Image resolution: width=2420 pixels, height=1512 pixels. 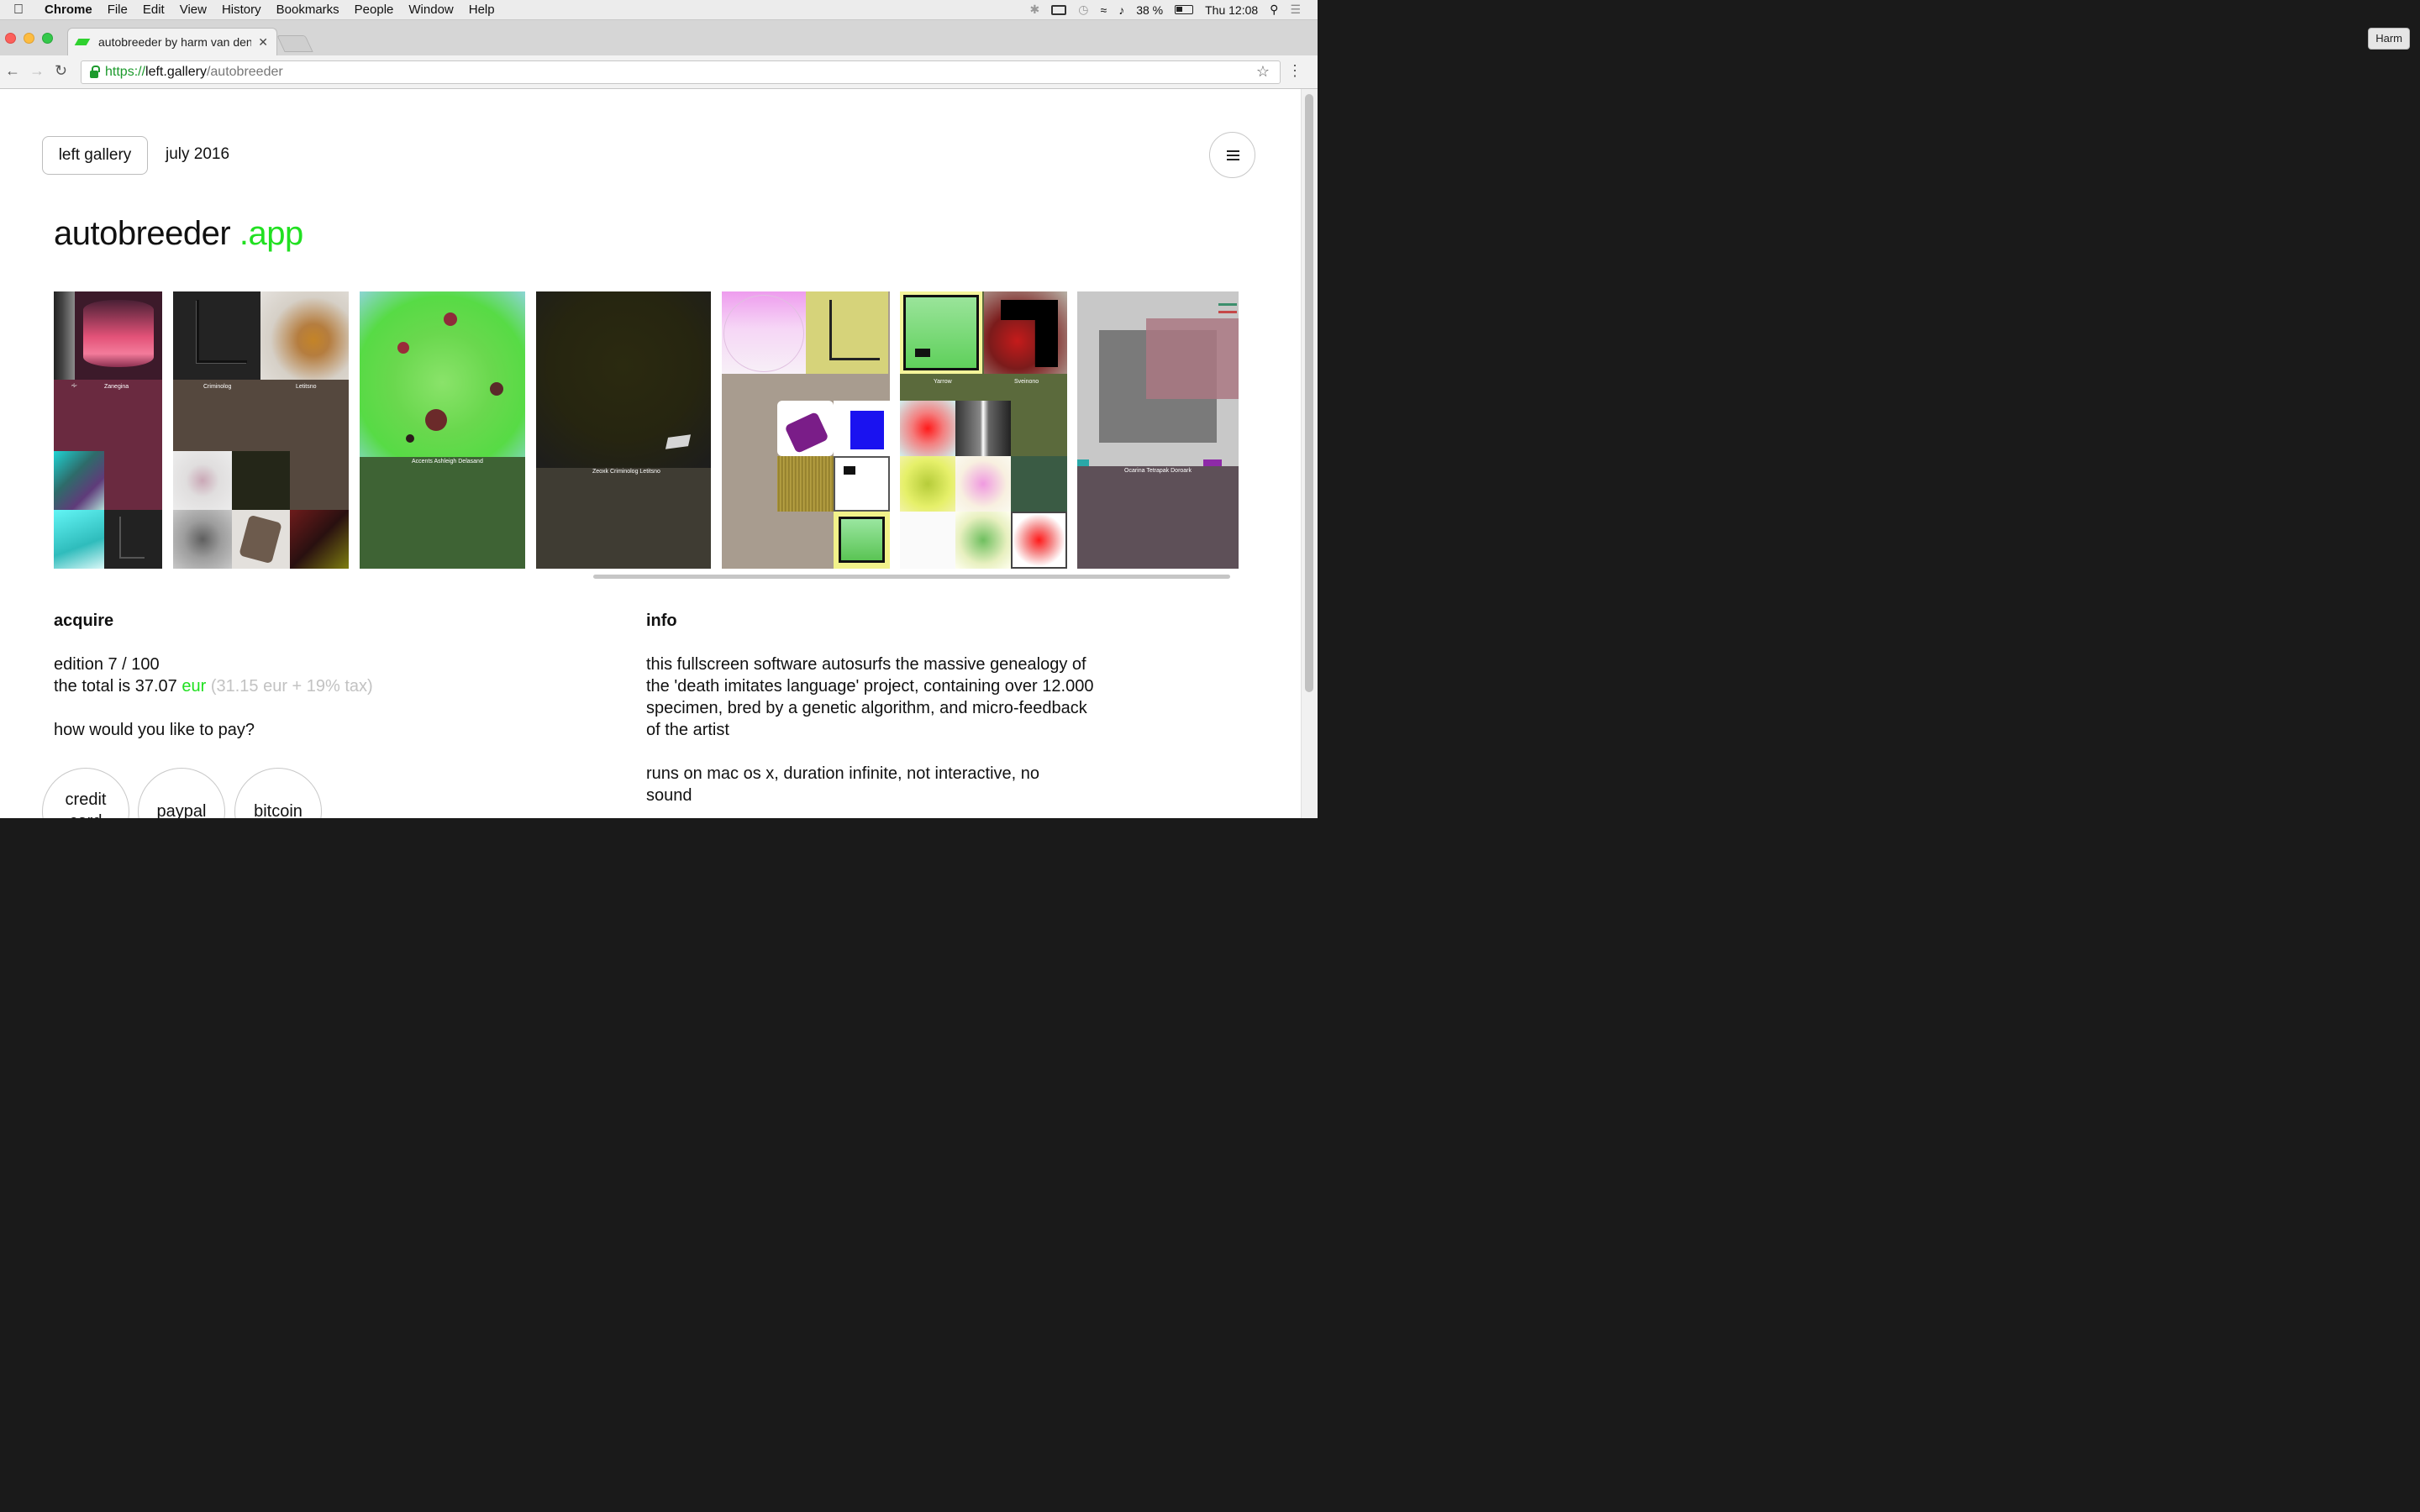 I want to click on menu-view: View, so click(x=193, y=10).